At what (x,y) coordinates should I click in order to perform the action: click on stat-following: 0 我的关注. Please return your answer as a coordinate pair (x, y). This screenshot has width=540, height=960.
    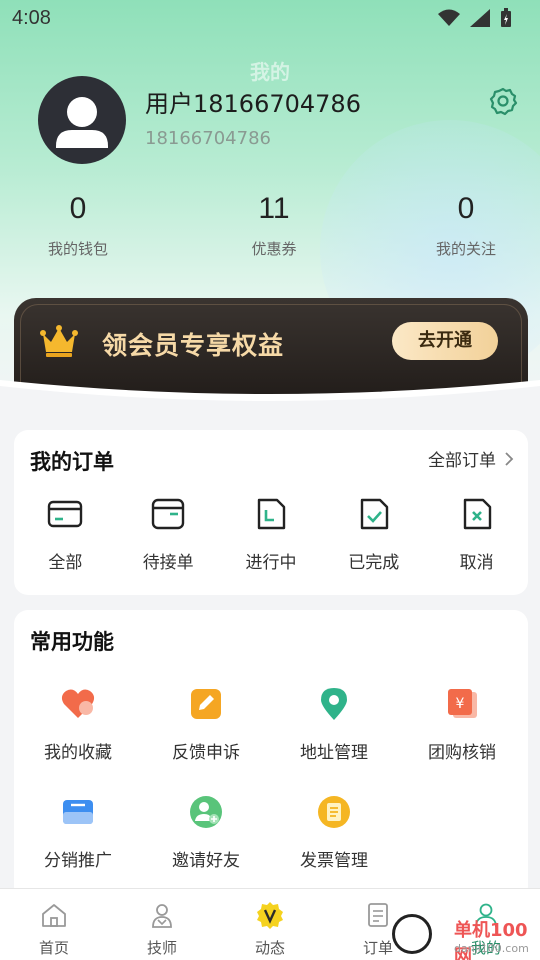
    Looking at the image, I should click on (466, 225).